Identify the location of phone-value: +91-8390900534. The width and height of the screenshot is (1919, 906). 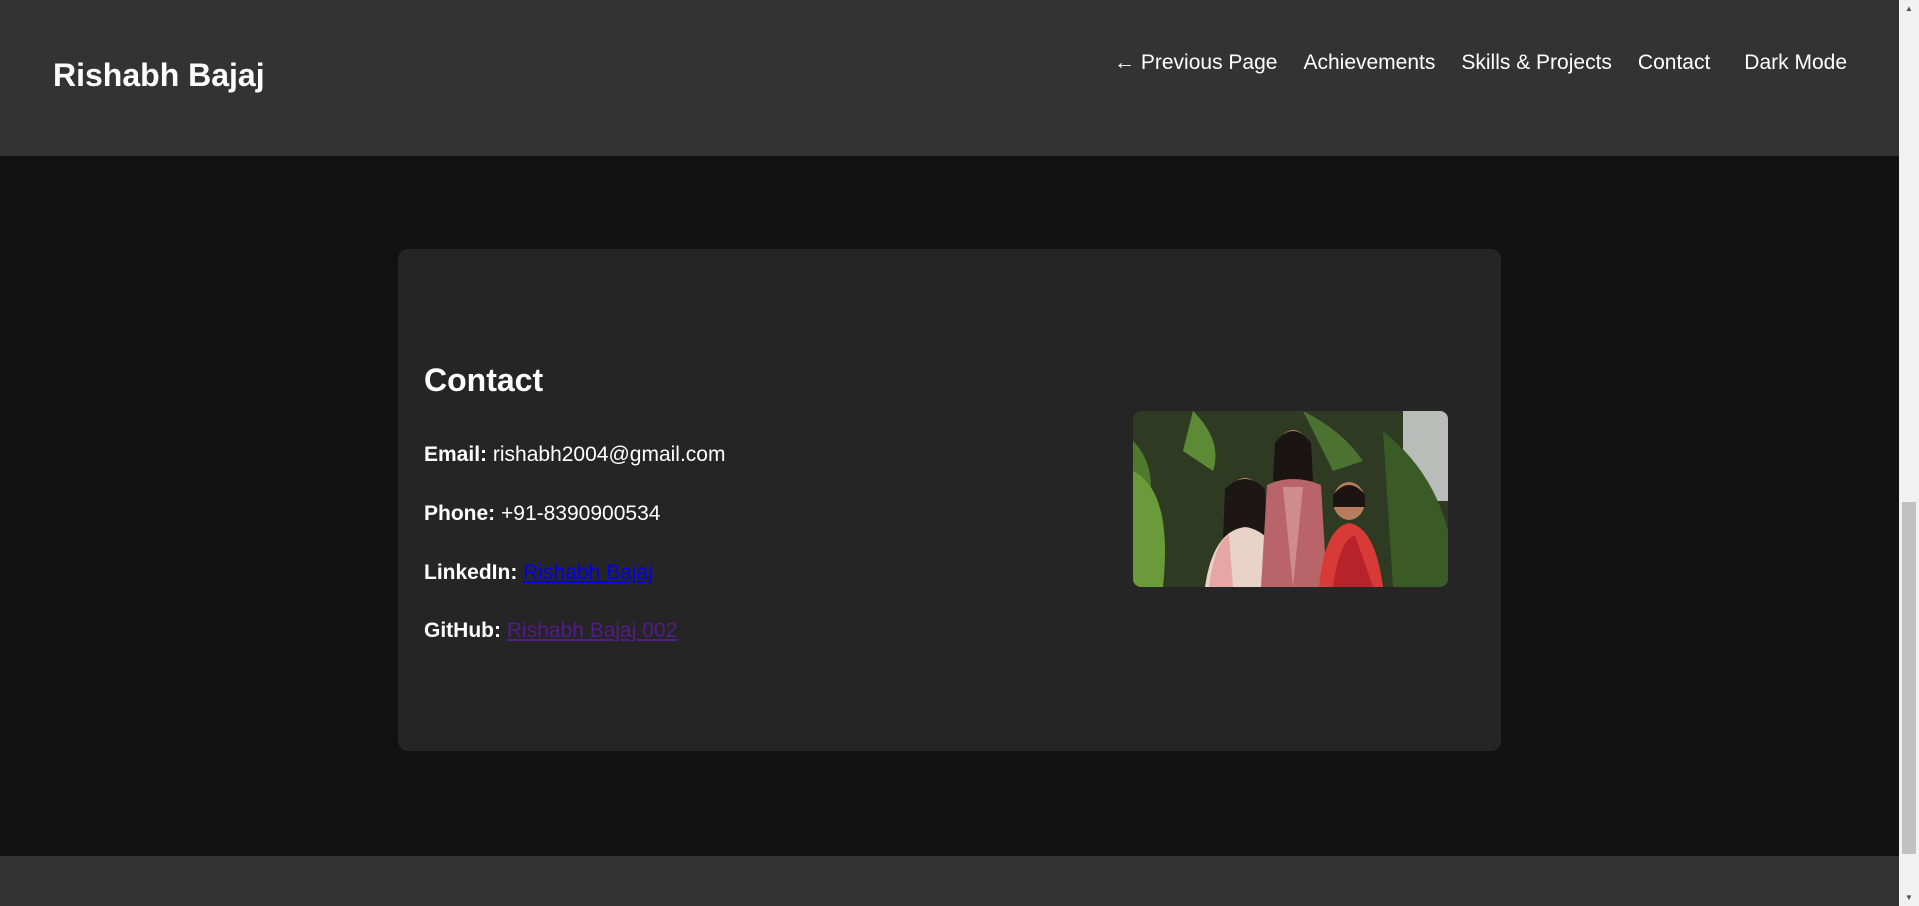
(581, 513).